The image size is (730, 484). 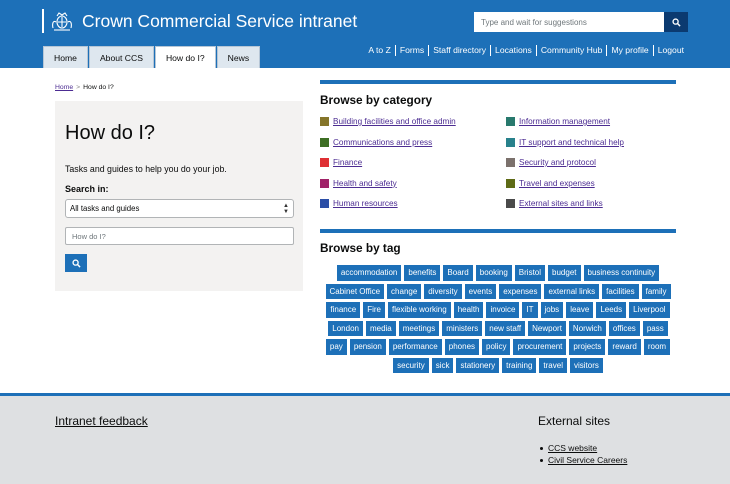 I want to click on tag-link: Leeds, so click(x=611, y=310).